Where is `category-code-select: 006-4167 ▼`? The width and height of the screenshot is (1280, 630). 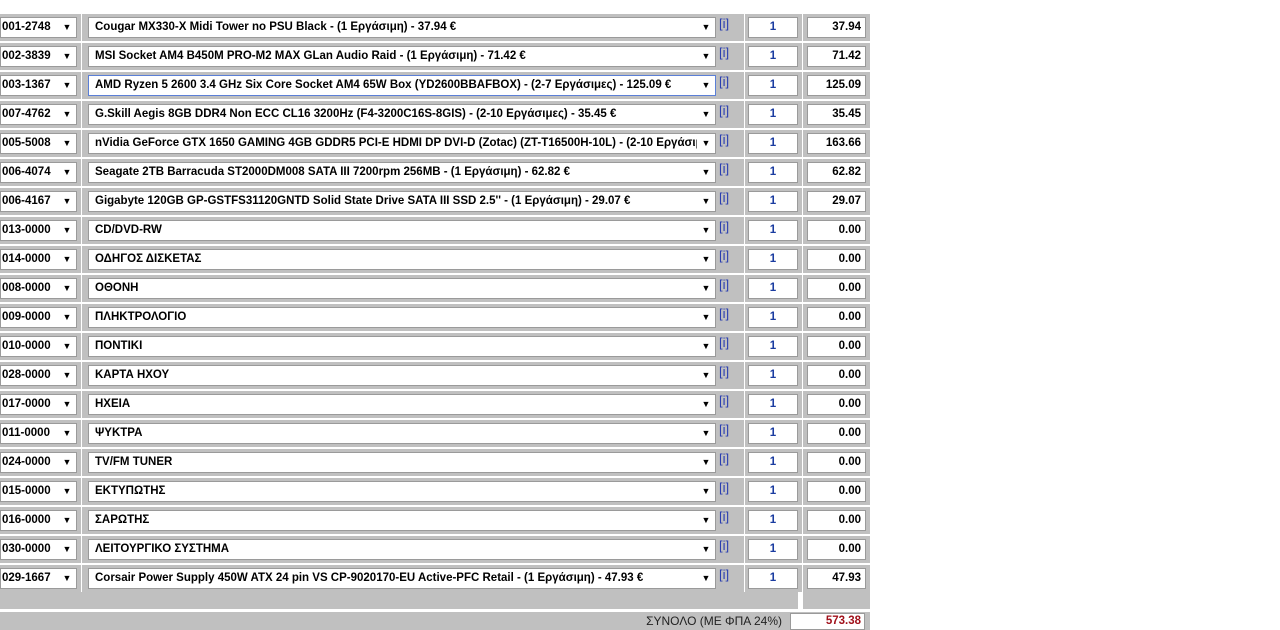
category-code-select: 006-4167 ▼ is located at coordinates (38, 201).